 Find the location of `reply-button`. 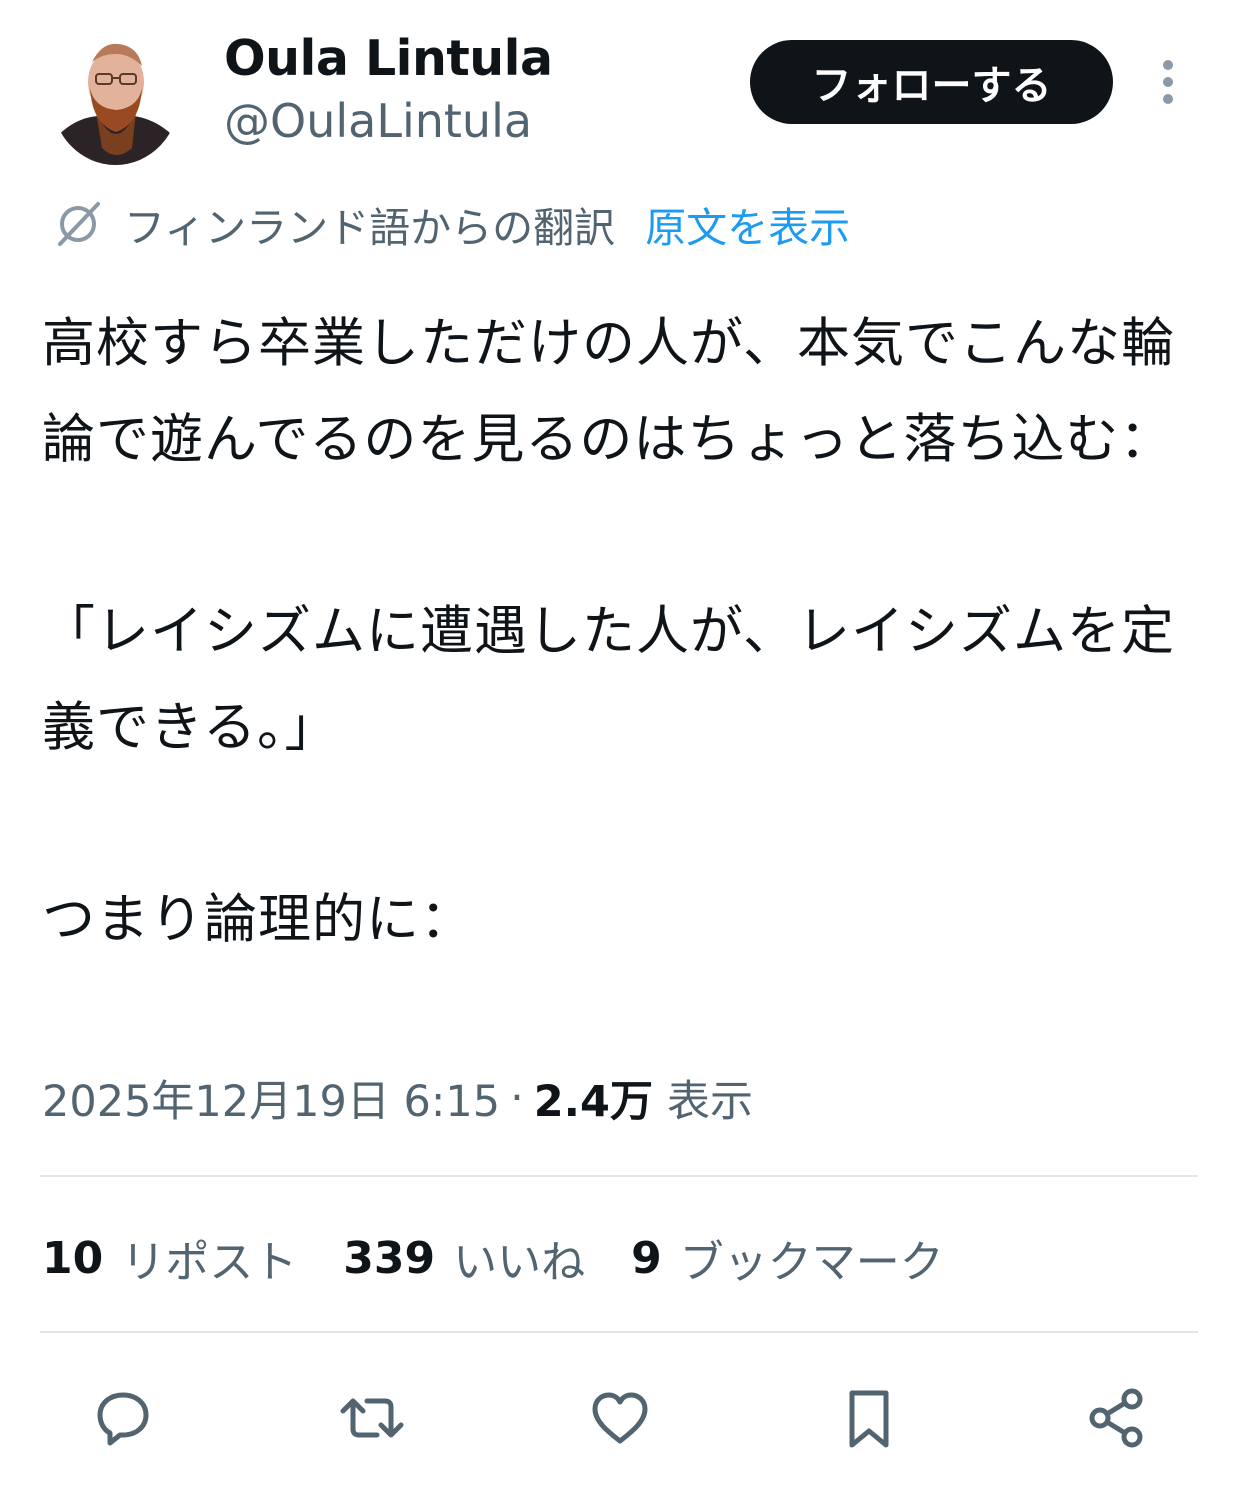

reply-button is located at coordinates (123, 1418).